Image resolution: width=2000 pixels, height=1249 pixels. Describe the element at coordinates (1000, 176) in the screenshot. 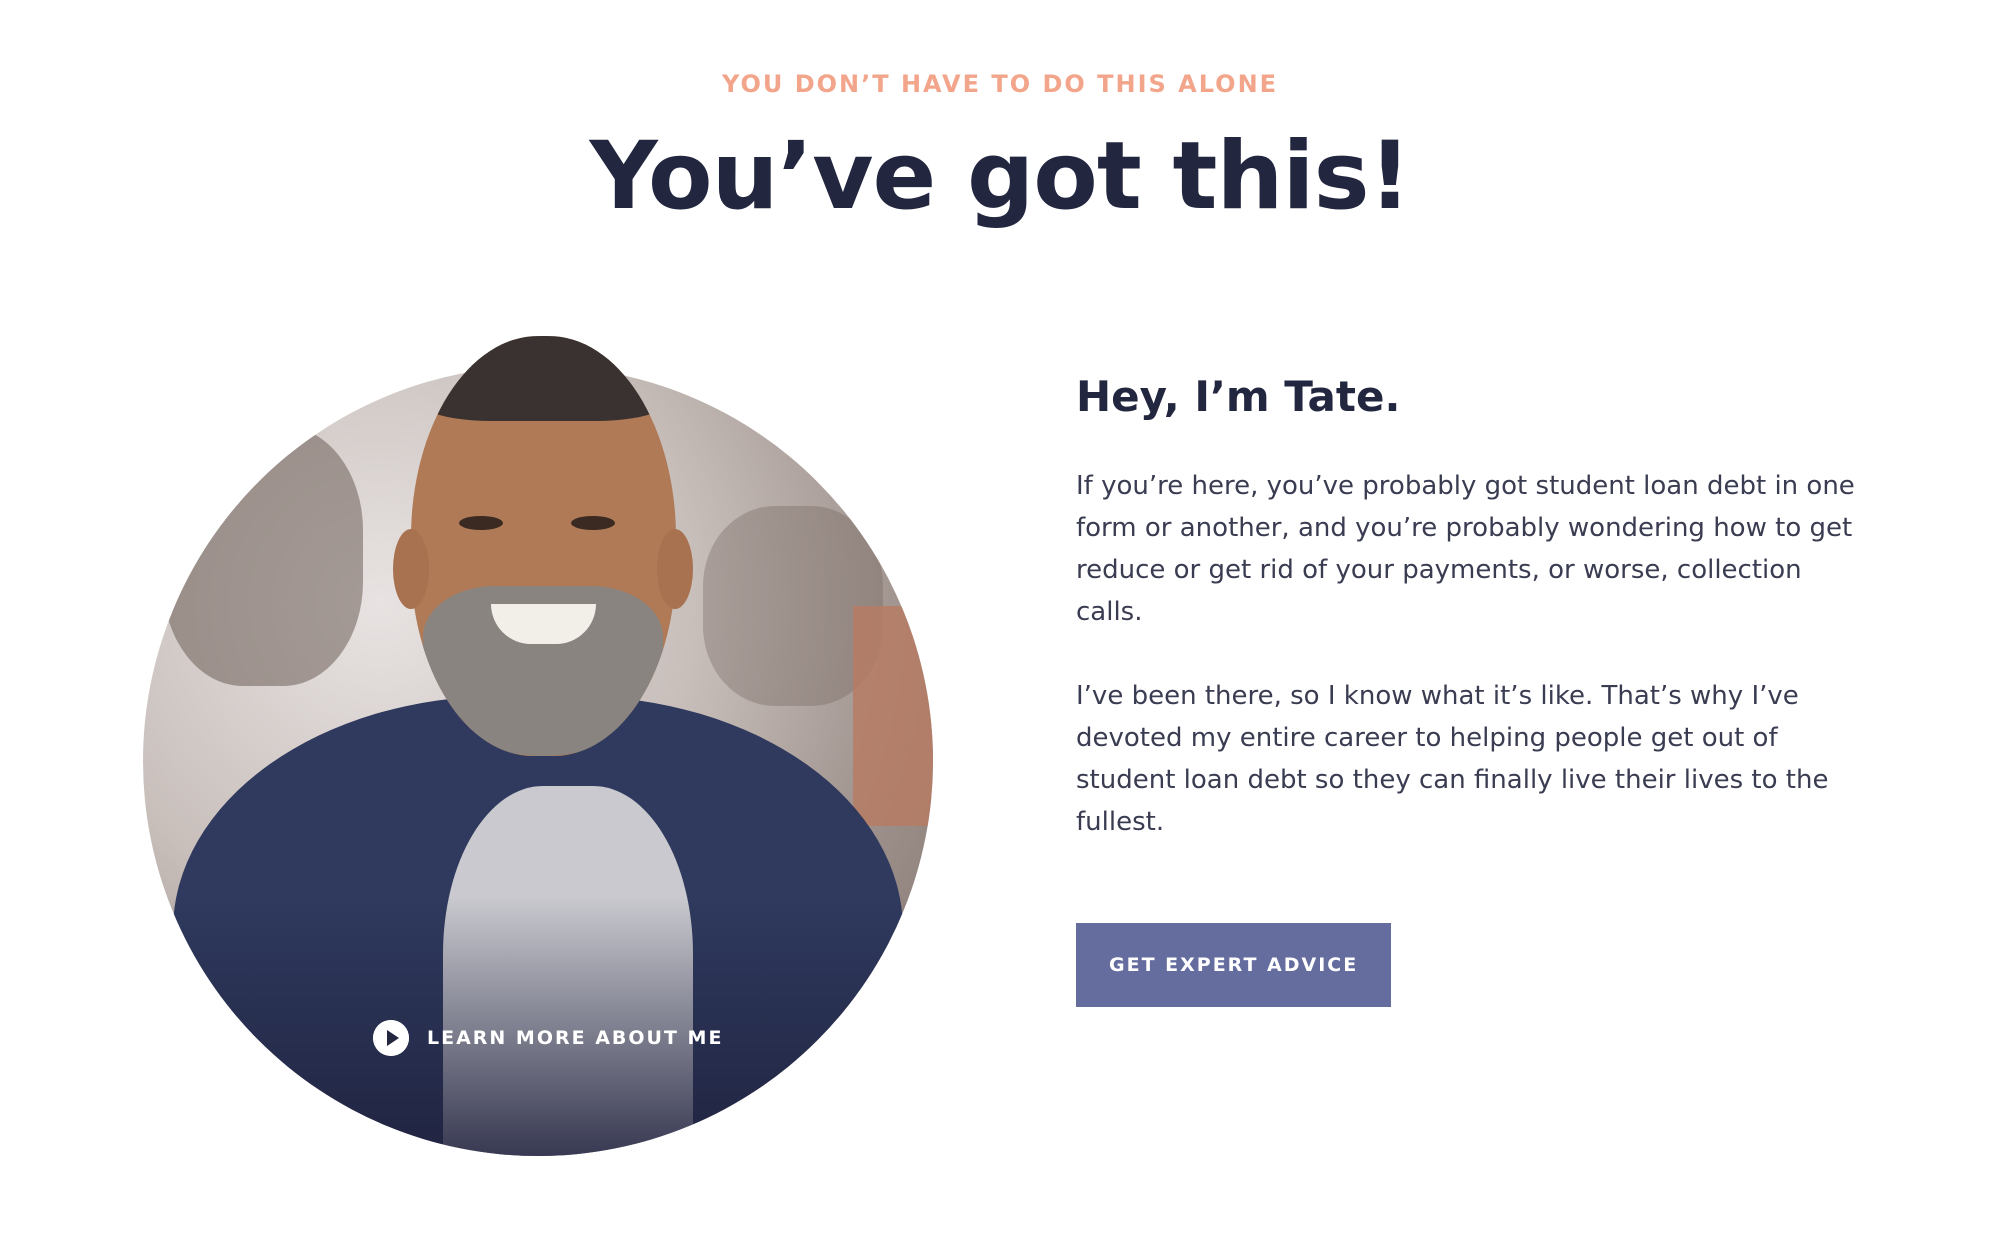

I see `section-headline: You’ve got this!` at that location.